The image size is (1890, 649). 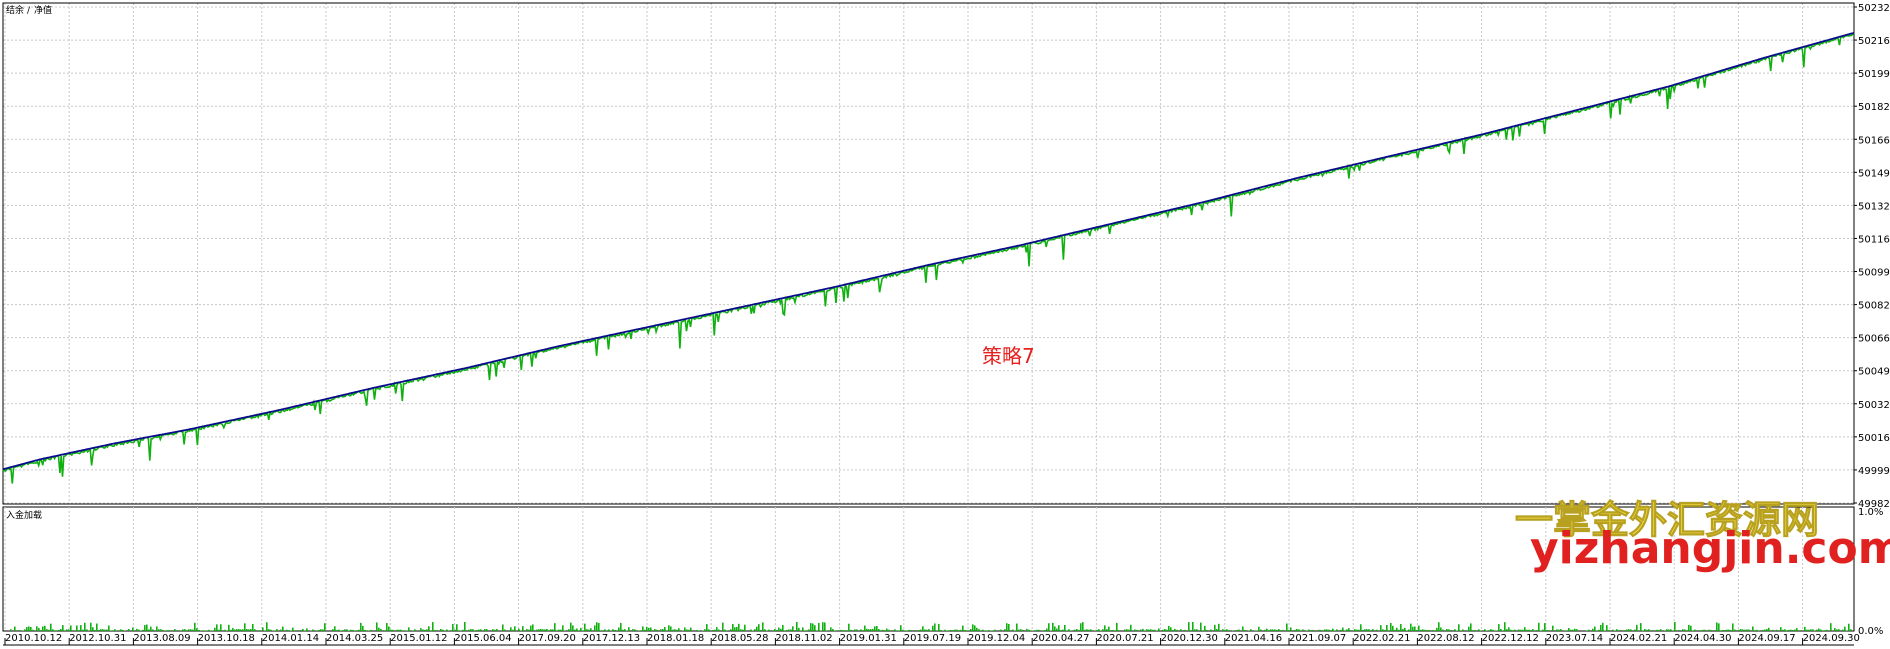 I want to click on x-tick-label: 2019.07.19, so click(x=932, y=638).